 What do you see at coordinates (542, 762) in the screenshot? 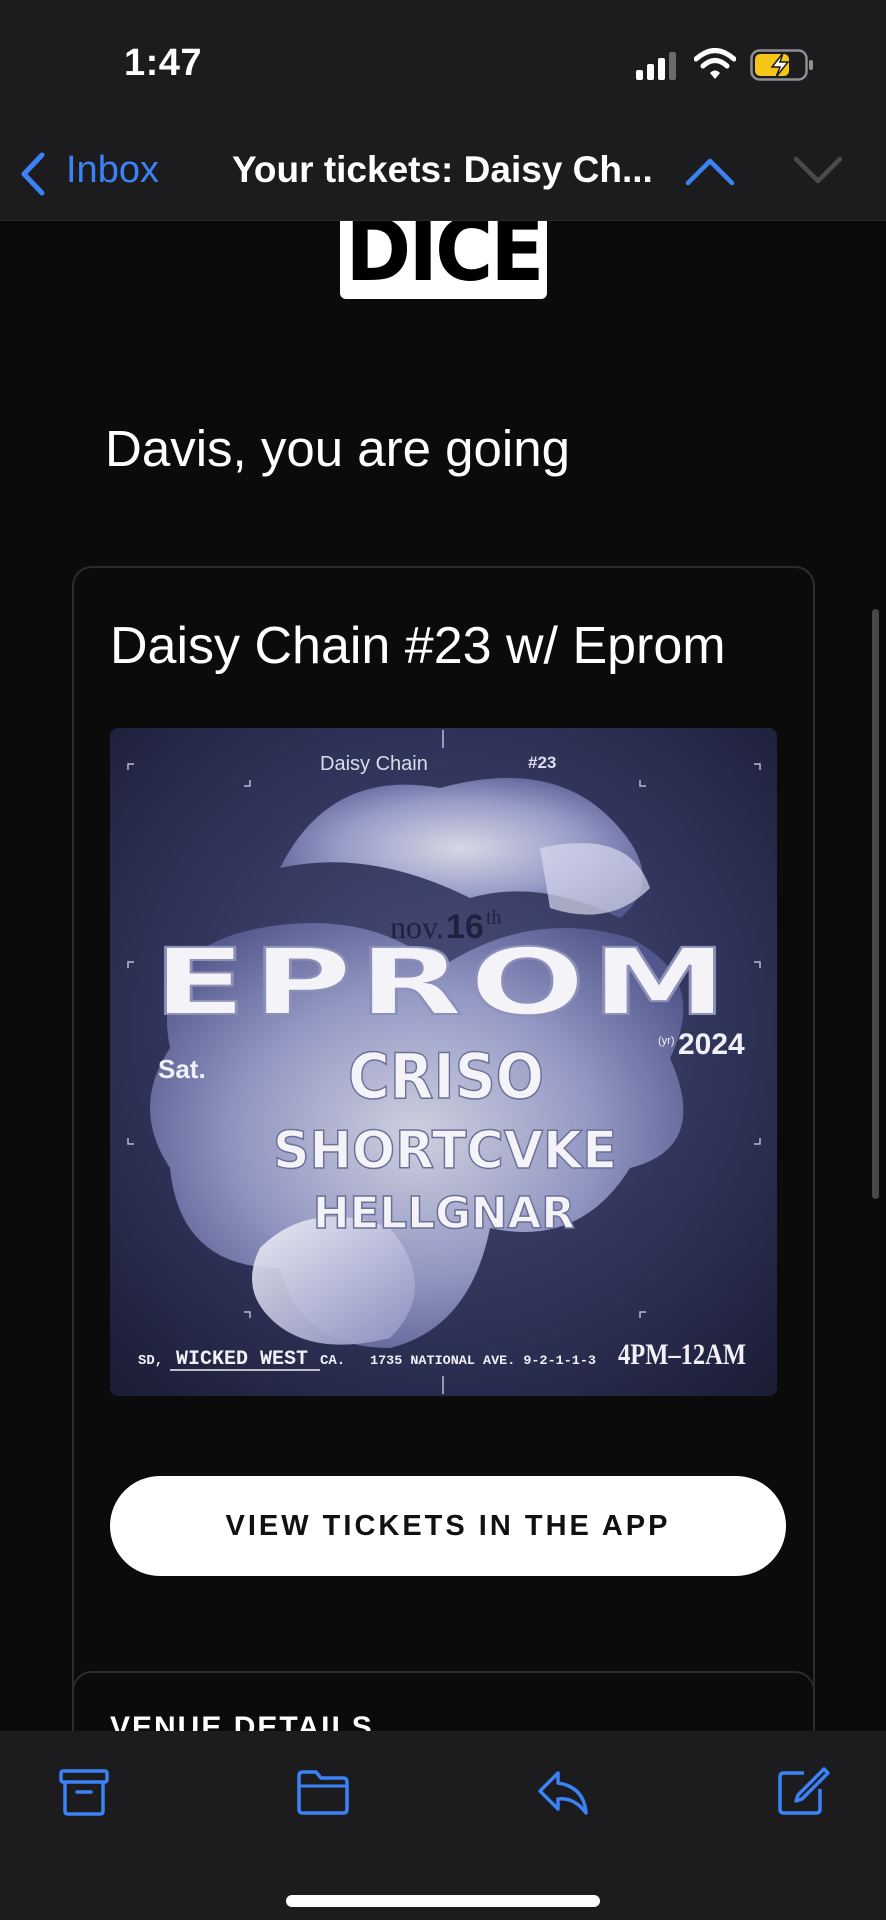
I see `poster-number-label: #23` at bounding box center [542, 762].